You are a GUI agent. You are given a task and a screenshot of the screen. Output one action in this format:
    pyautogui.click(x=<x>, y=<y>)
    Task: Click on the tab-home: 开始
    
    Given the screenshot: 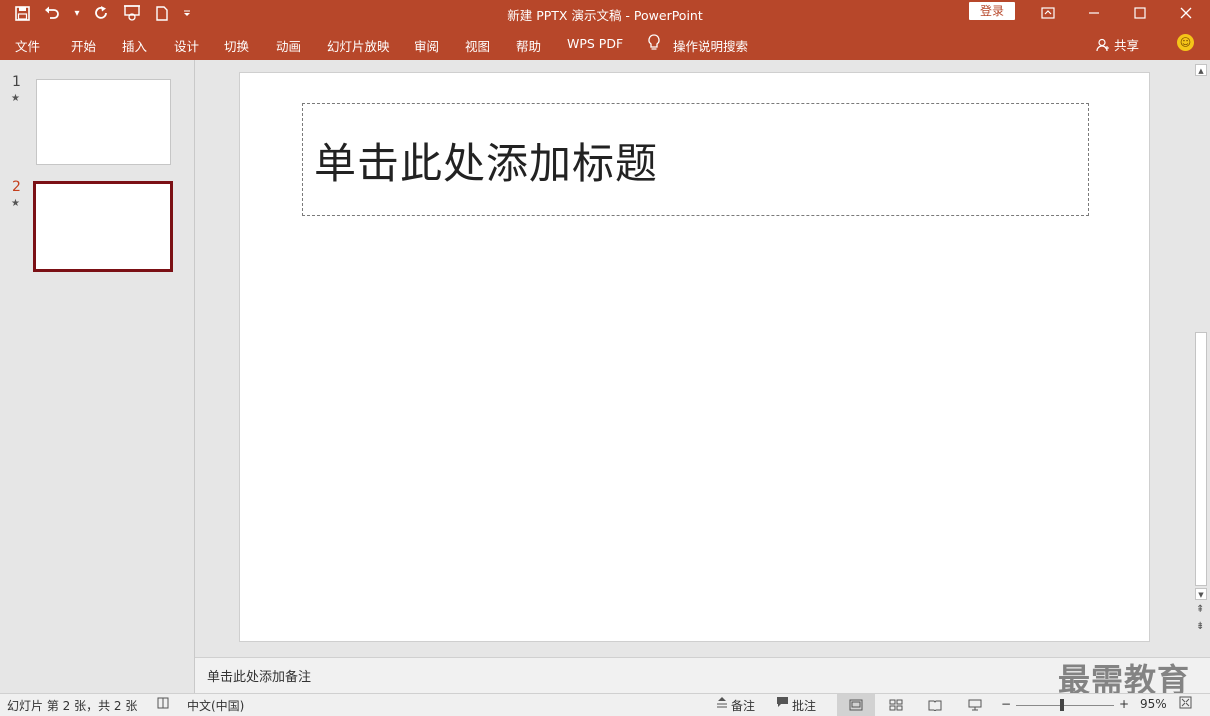 What is the action you would take?
    pyautogui.click(x=83, y=45)
    